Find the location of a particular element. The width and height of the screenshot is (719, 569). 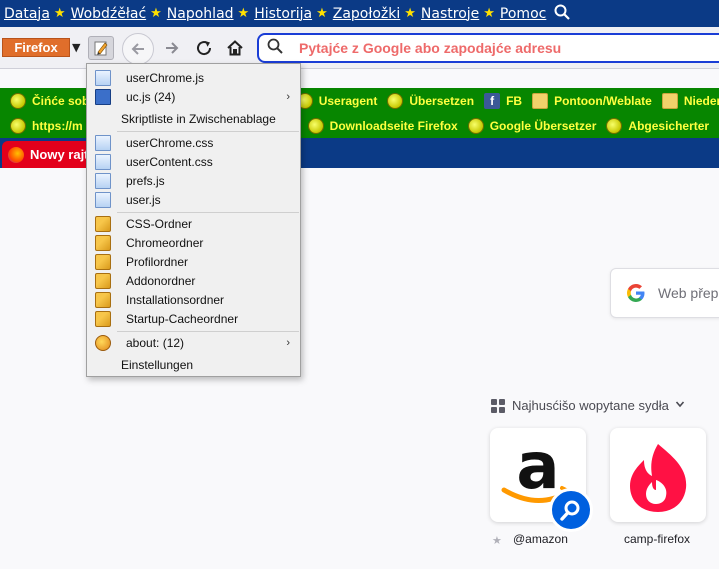

search-placeholder: Web přep is located at coordinates (688, 293).